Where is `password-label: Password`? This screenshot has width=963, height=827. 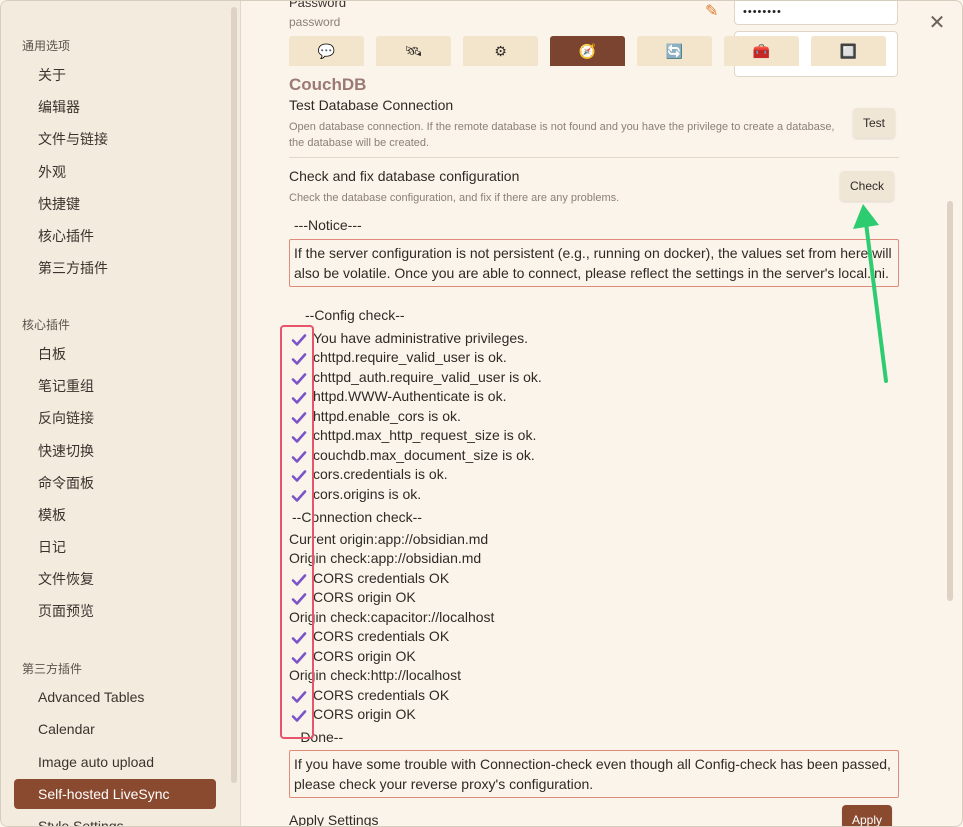
password-label: Password is located at coordinates (318, 5).